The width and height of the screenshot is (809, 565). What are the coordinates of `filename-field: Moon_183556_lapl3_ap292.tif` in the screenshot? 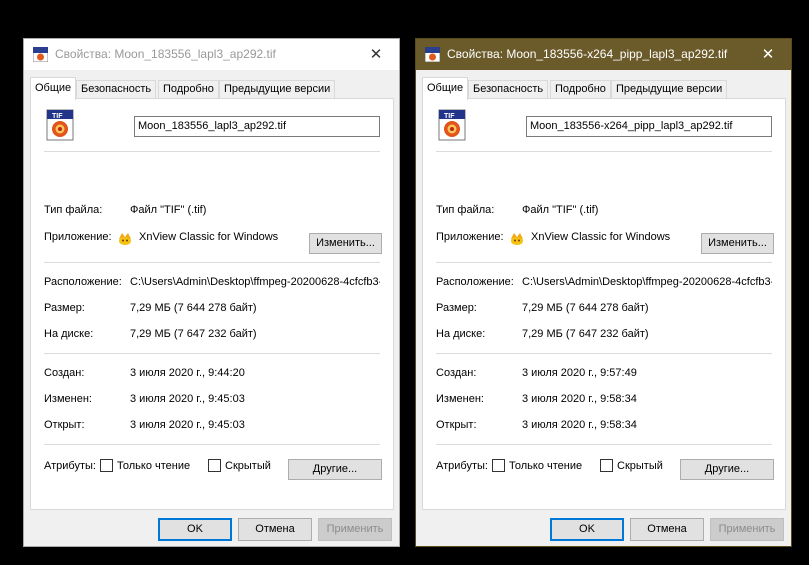 It's located at (257, 126).